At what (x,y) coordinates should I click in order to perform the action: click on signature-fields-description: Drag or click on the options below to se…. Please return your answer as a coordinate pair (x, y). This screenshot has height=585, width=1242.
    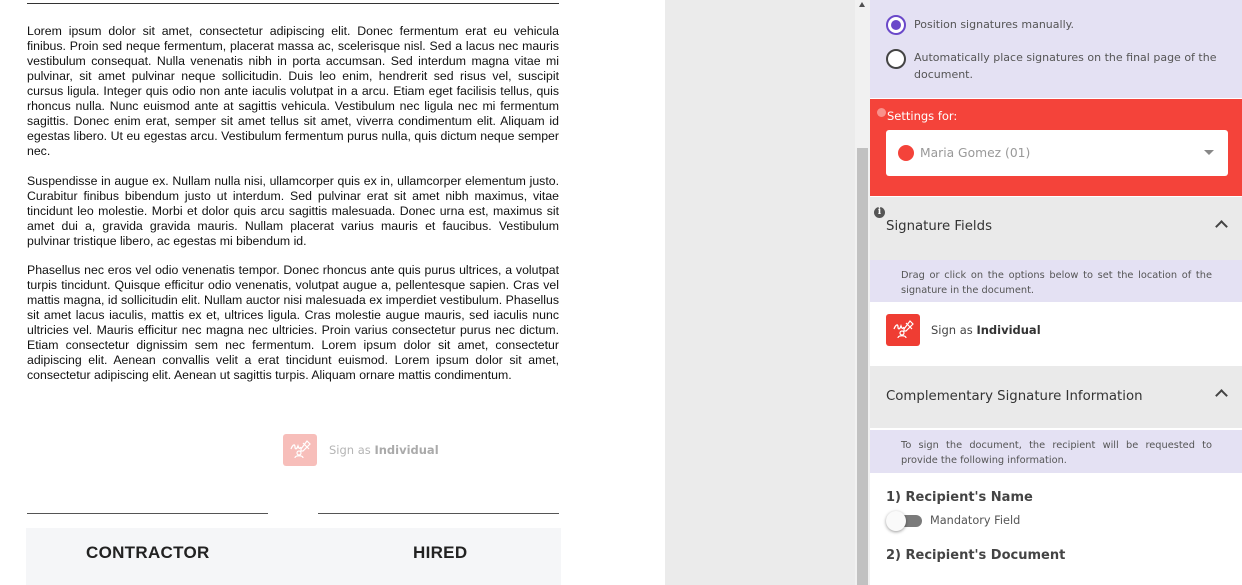
    Looking at the image, I should click on (1056, 281).